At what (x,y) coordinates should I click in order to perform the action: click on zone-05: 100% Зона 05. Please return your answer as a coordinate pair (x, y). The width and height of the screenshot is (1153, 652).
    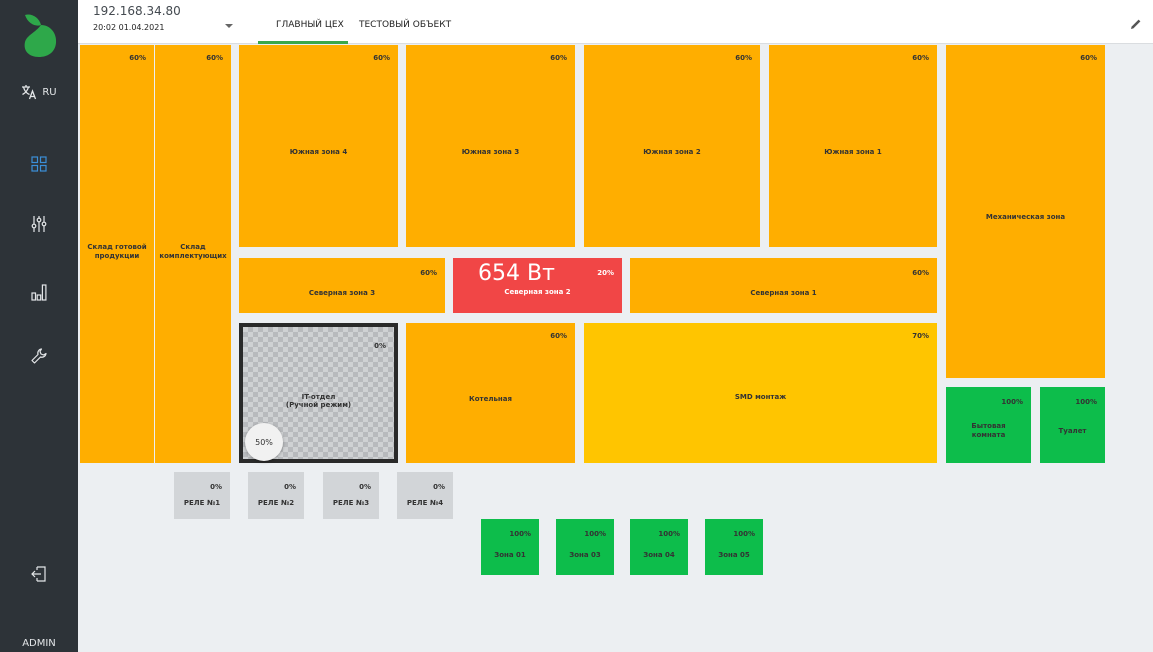
    Looking at the image, I should click on (734, 547).